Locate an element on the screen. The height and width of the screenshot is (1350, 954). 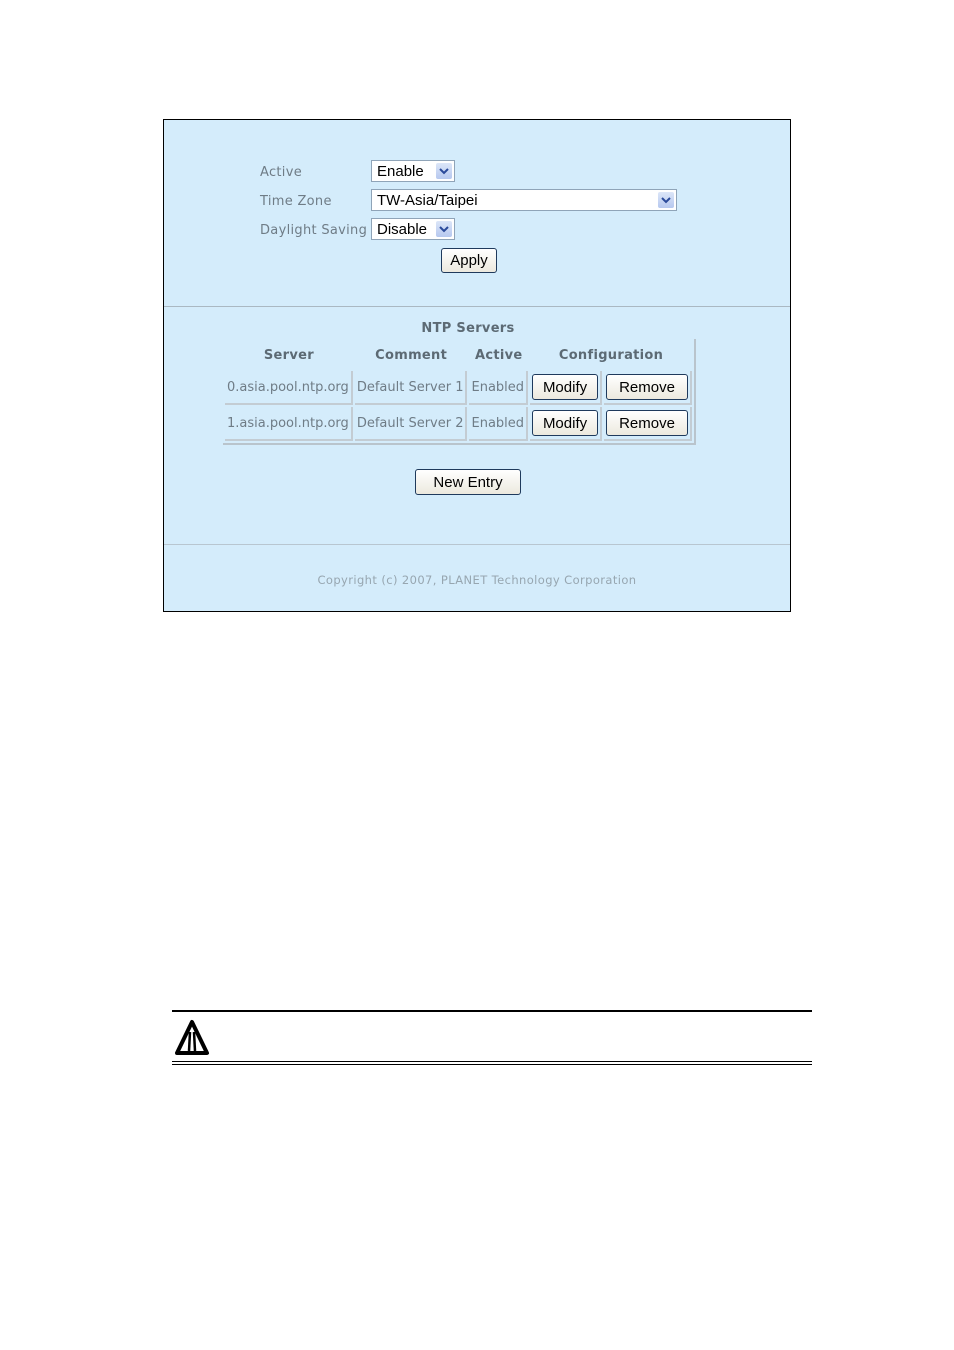
daylight-saving-select-value: Disable is located at coordinates (402, 229).